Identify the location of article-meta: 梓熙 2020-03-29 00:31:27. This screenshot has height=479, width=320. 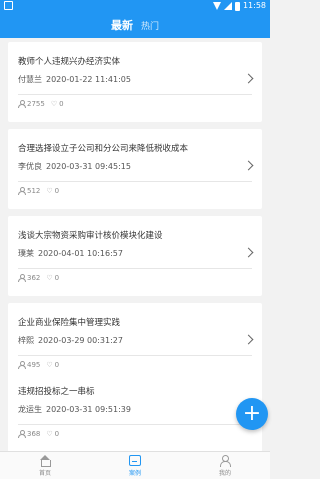
(70, 340).